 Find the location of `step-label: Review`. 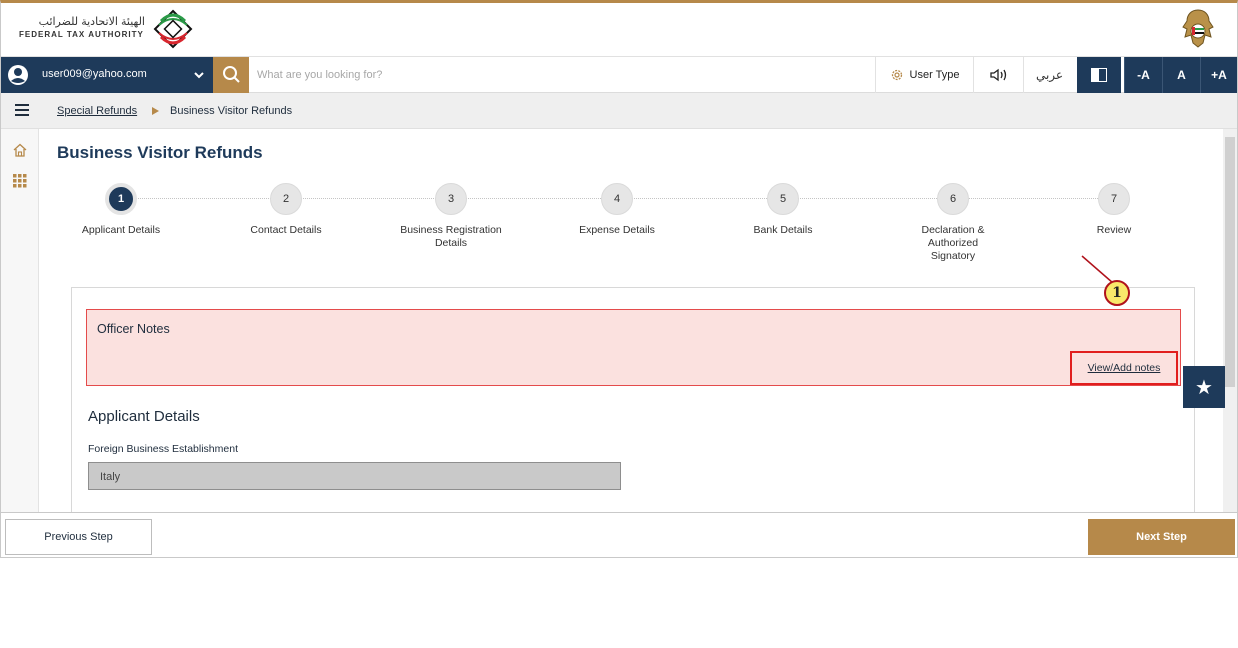

step-label: Review is located at coordinates (1114, 230).